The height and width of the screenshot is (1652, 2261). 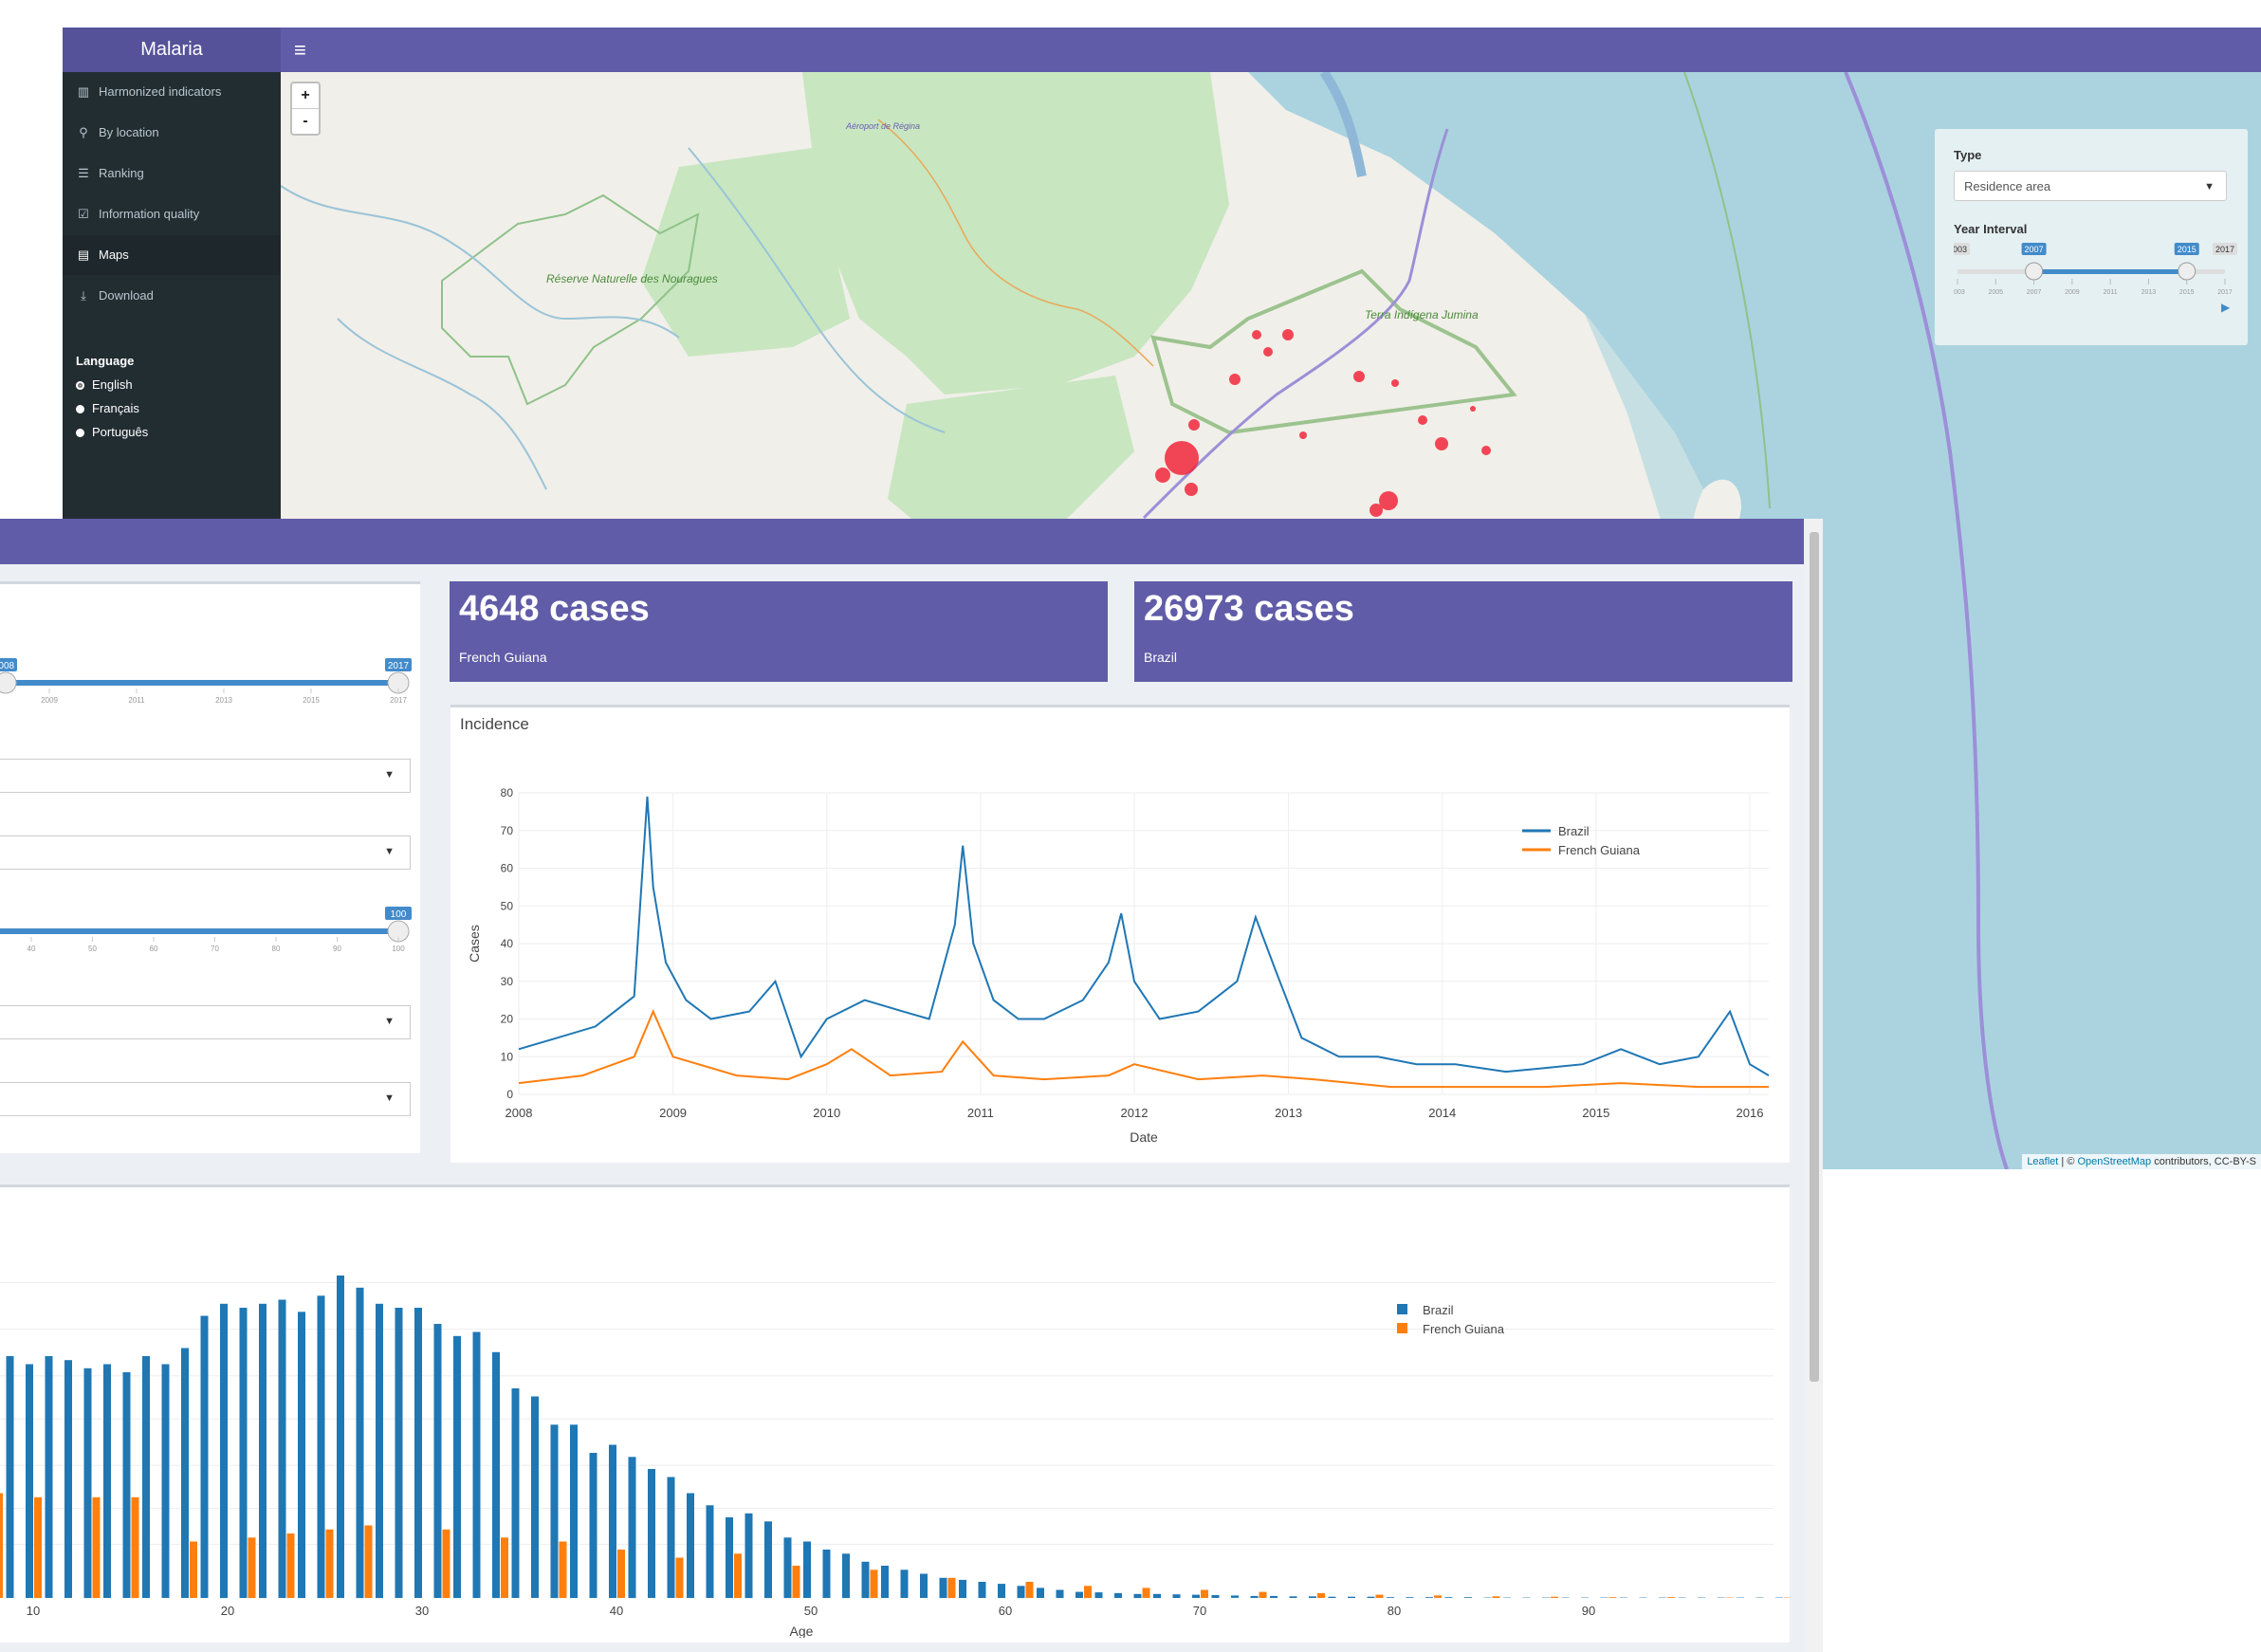 I want to click on sidebar-item-ranking: ☰ Ranking, so click(x=172, y=173).